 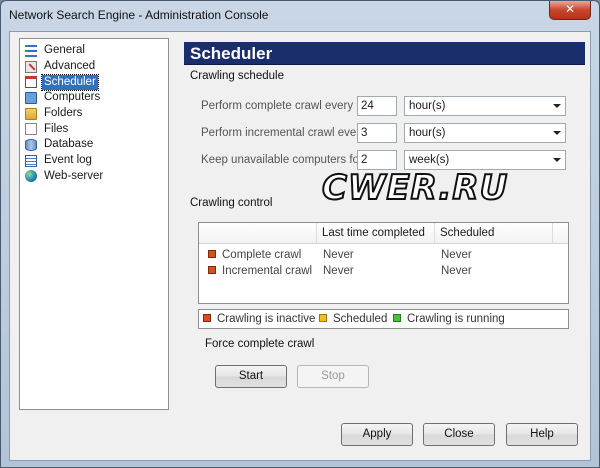 What do you see at coordinates (397, 318) in the screenshot?
I see `status-running-icon` at bounding box center [397, 318].